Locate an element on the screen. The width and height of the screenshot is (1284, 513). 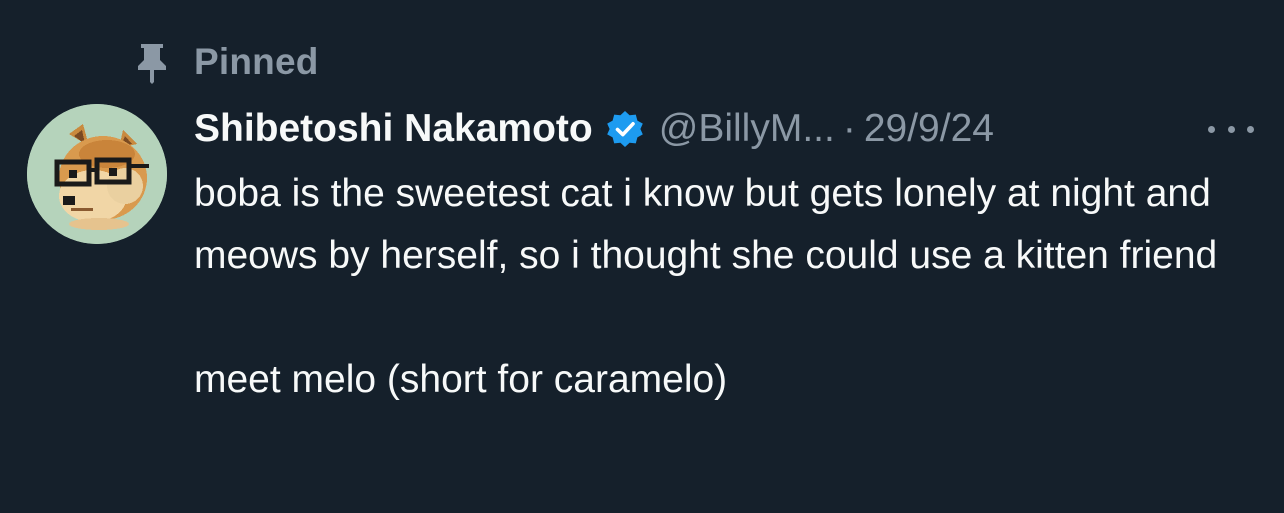
tweet-paragraph: meet melo (short for caramelo) is located at coordinates (461, 379).